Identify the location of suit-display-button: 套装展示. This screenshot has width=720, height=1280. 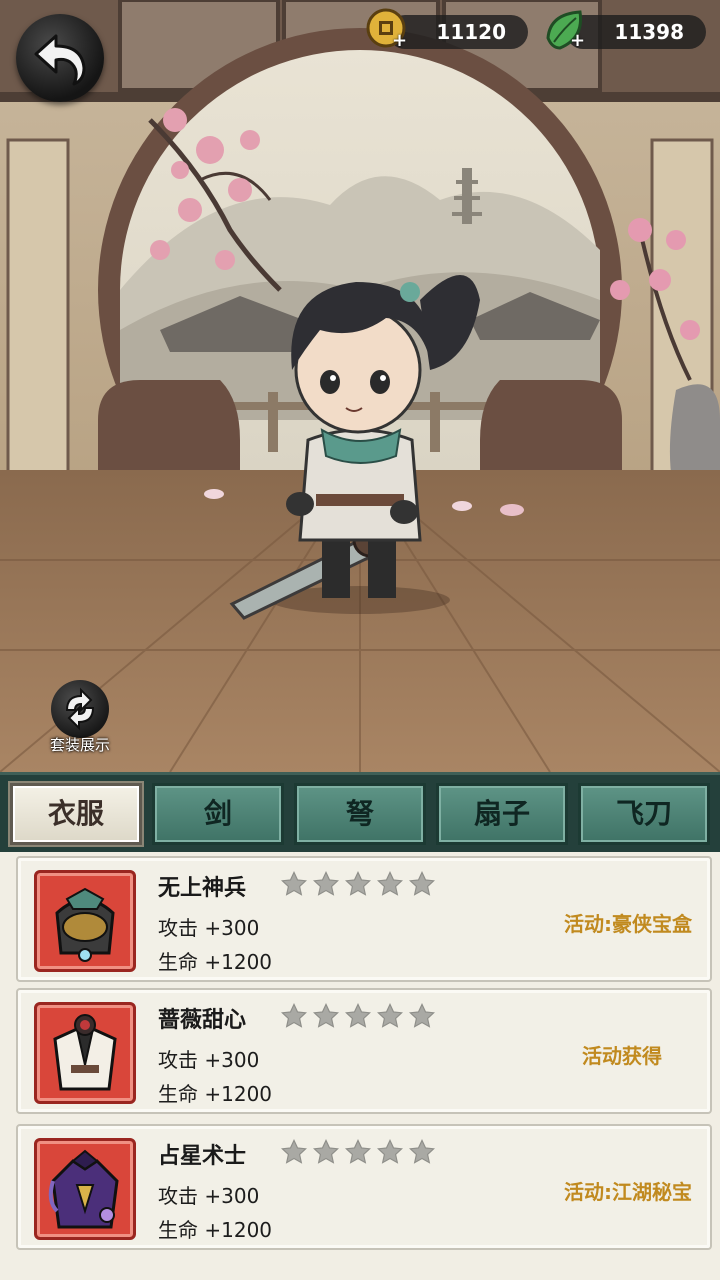
(80, 718).